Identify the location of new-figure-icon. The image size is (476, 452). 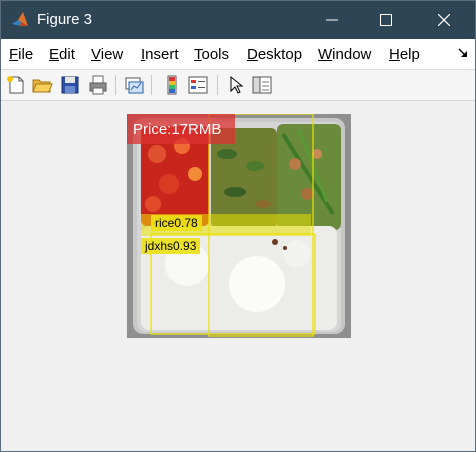
(16, 85).